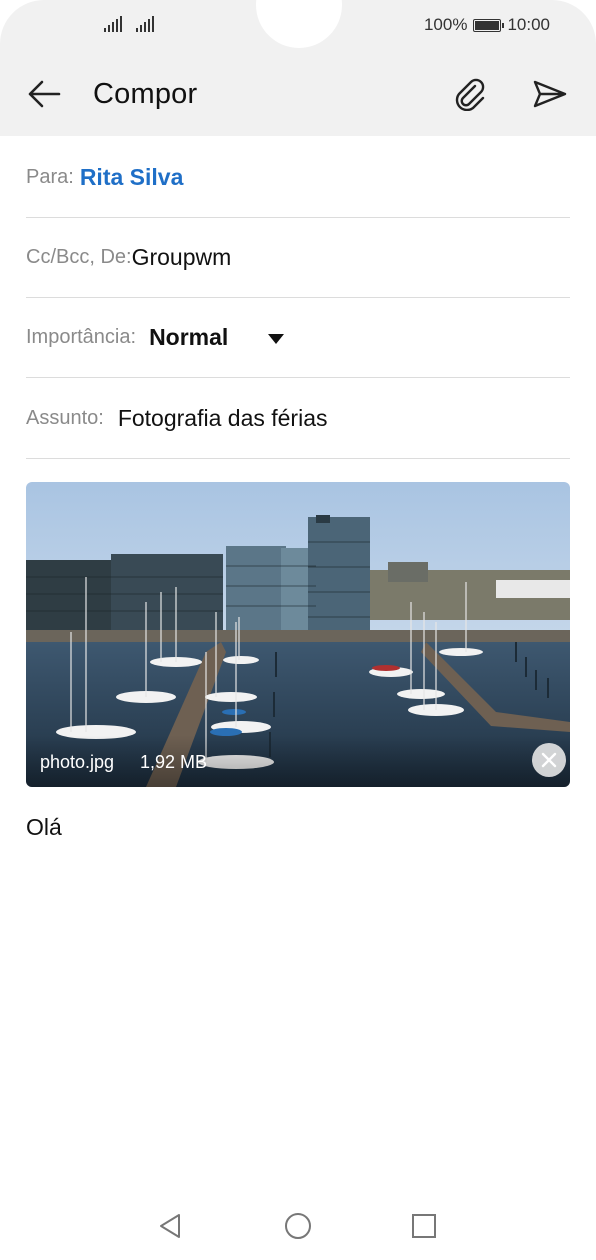 This screenshot has width=596, height=1260. I want to click on circle-home-icon, so click(298, 1226).